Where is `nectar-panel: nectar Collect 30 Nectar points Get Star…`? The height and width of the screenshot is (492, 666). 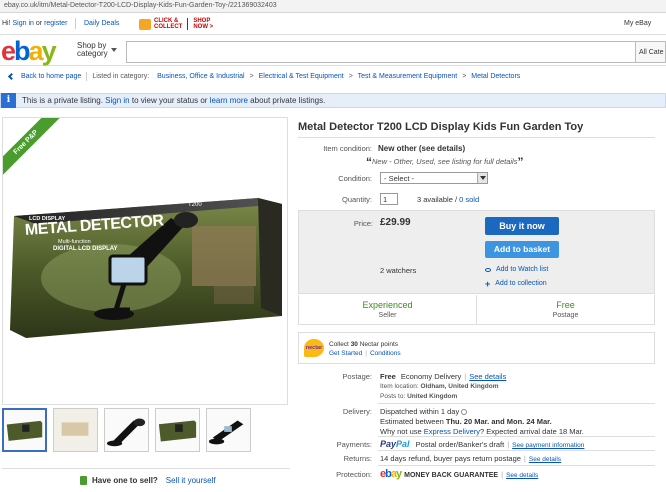
nectar-panel: nectar Collect 30 Nectar points Get Star… is located at coordinates (476, 348).